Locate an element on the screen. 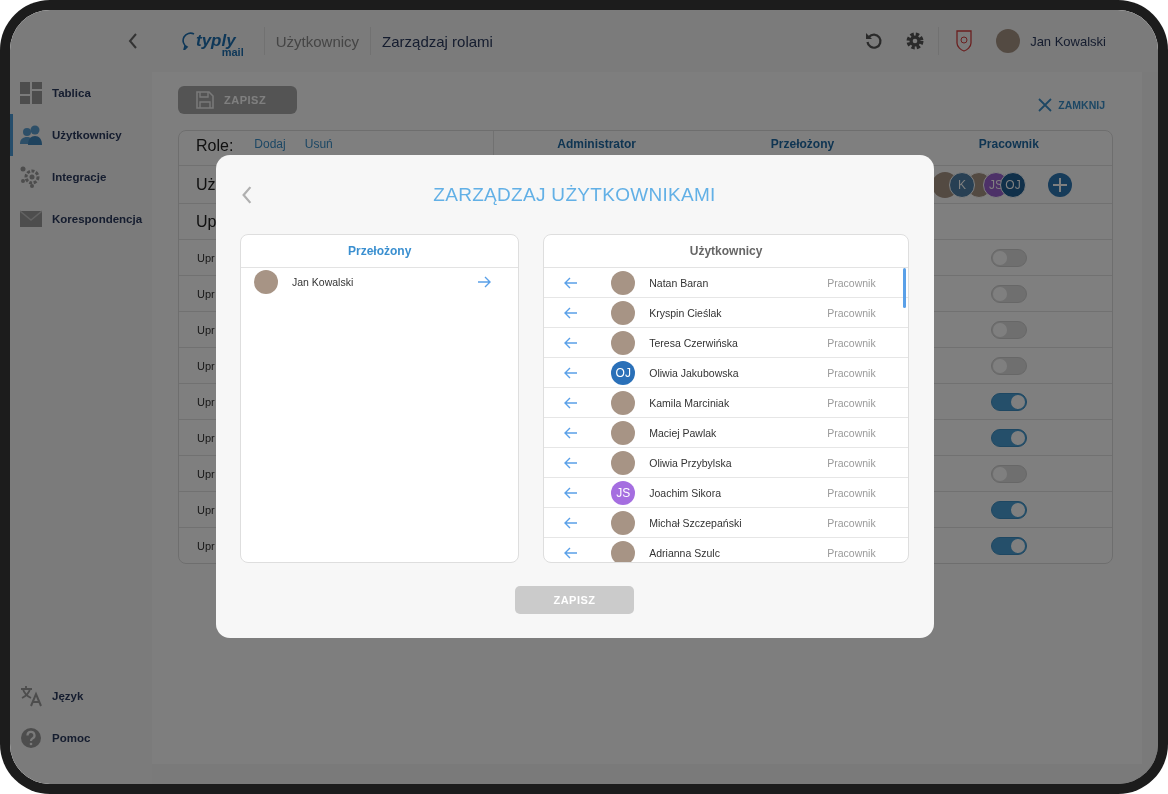 Image resolution: width=1168 pixels, height=794 pixels. plus-icon is located at coordinates (1060, 184).